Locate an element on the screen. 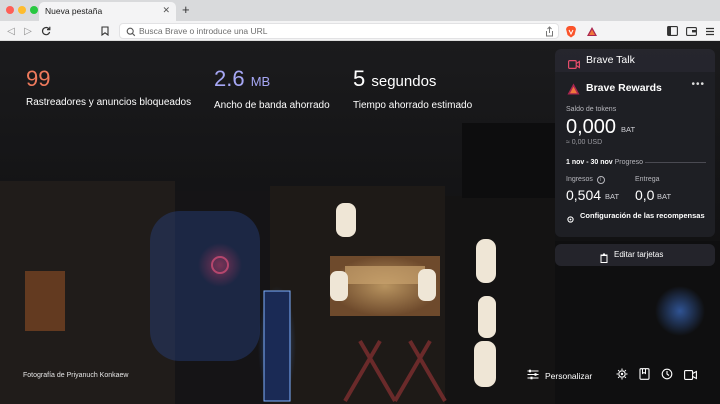  rewards-settings-link: Configuración de las recompensas is located at coordinates (636, 220).